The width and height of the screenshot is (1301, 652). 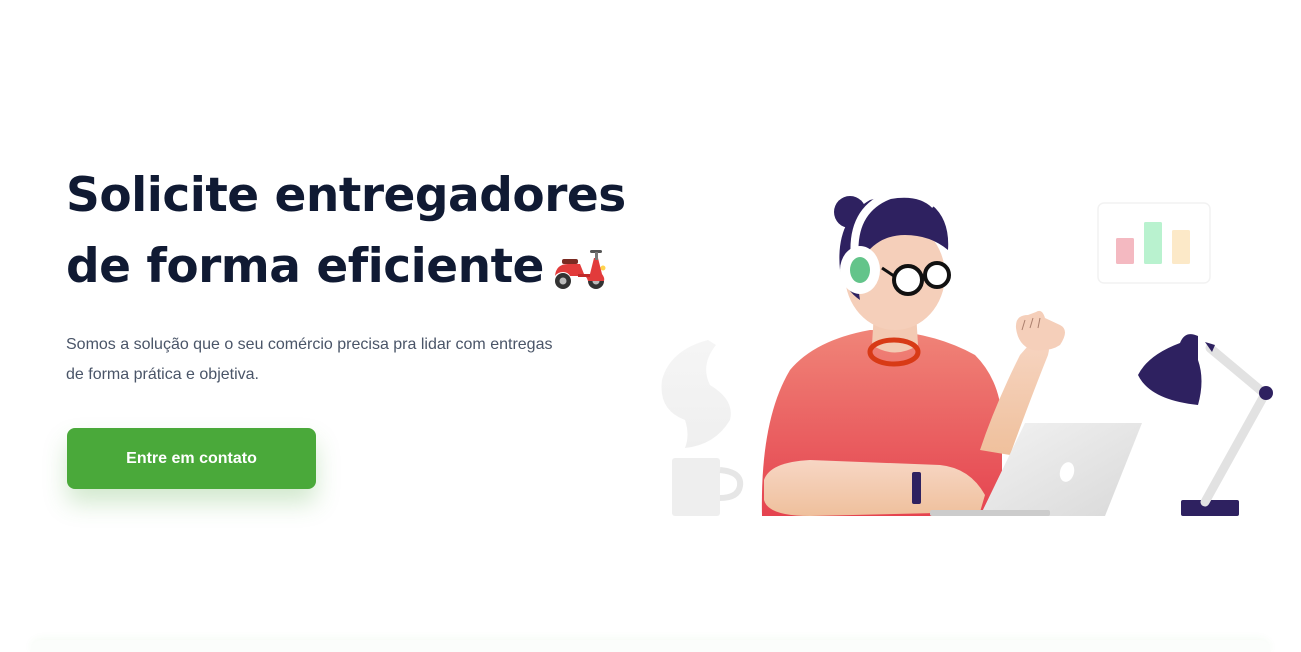 What do you see at coordinates (916, 488) in the screenshot?
I see `wristwatch` at bounding box center [916, 488].